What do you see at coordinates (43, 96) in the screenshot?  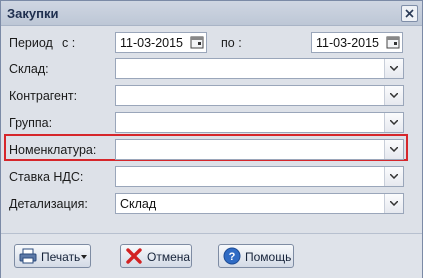 I see `counterparty-label: Контрагент:` at bounding box center [43, 96].